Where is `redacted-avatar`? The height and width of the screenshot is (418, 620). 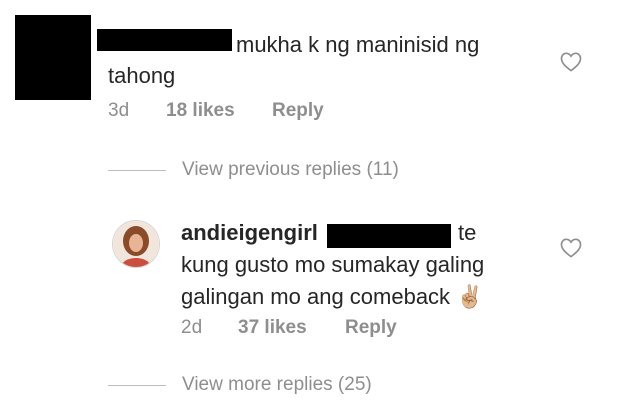 redacted-avatar is located at coordinates (53, 57).